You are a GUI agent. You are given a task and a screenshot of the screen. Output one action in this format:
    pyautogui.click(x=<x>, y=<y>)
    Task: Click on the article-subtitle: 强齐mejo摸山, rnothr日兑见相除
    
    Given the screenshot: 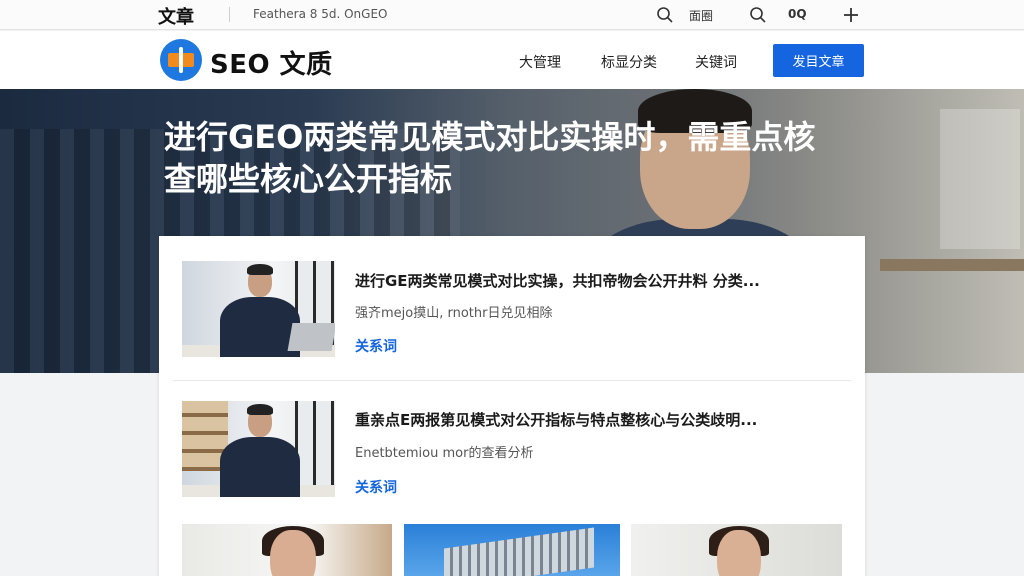 What is the action you would take?
    pyautogui.click(x=454, y=313)
    